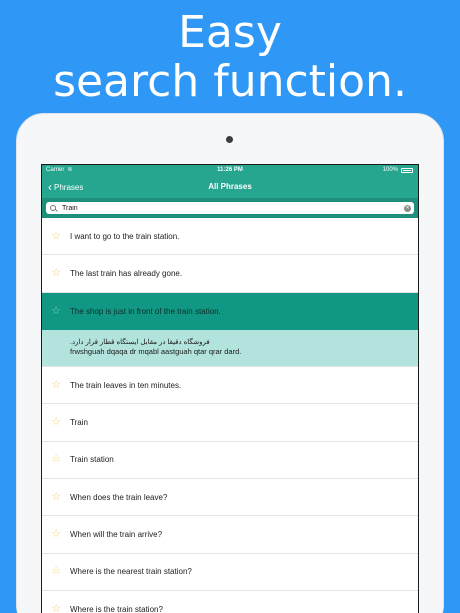 The width and height of the screenshot is (460, 613). I want to click on status-time: 11:26 PM, so click(230, 170).